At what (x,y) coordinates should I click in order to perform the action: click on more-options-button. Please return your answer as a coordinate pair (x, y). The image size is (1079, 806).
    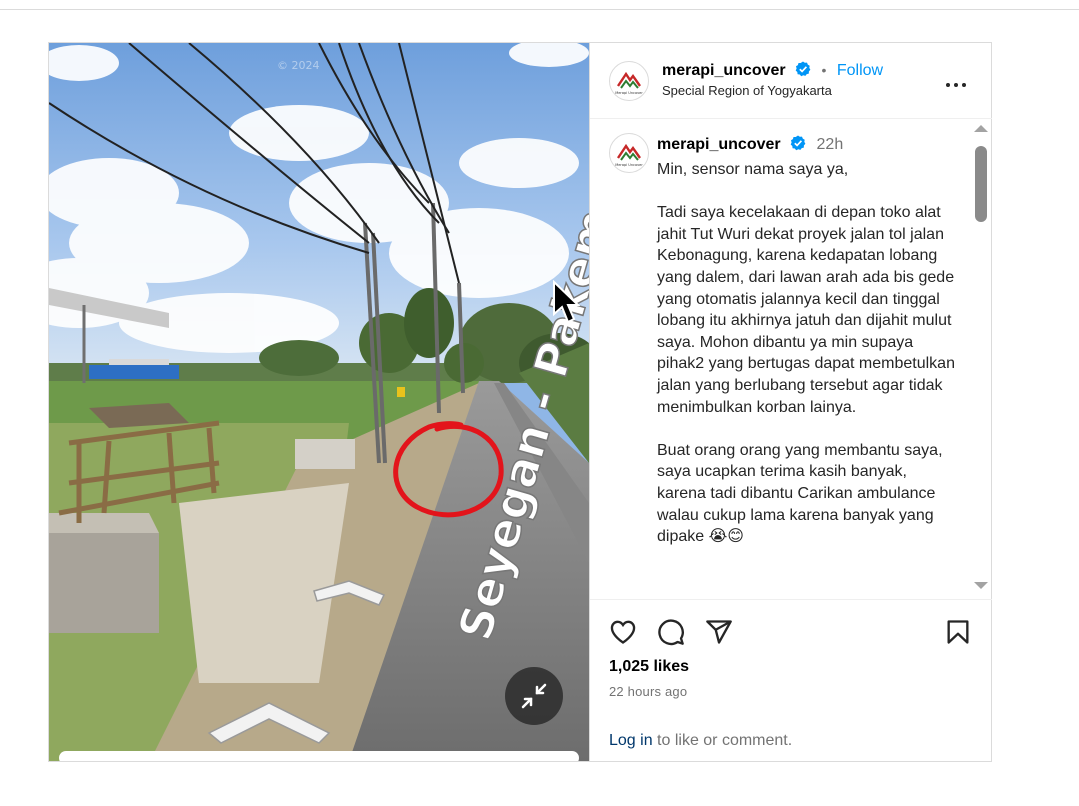
    Looking at the image, I should click on (956, 87).